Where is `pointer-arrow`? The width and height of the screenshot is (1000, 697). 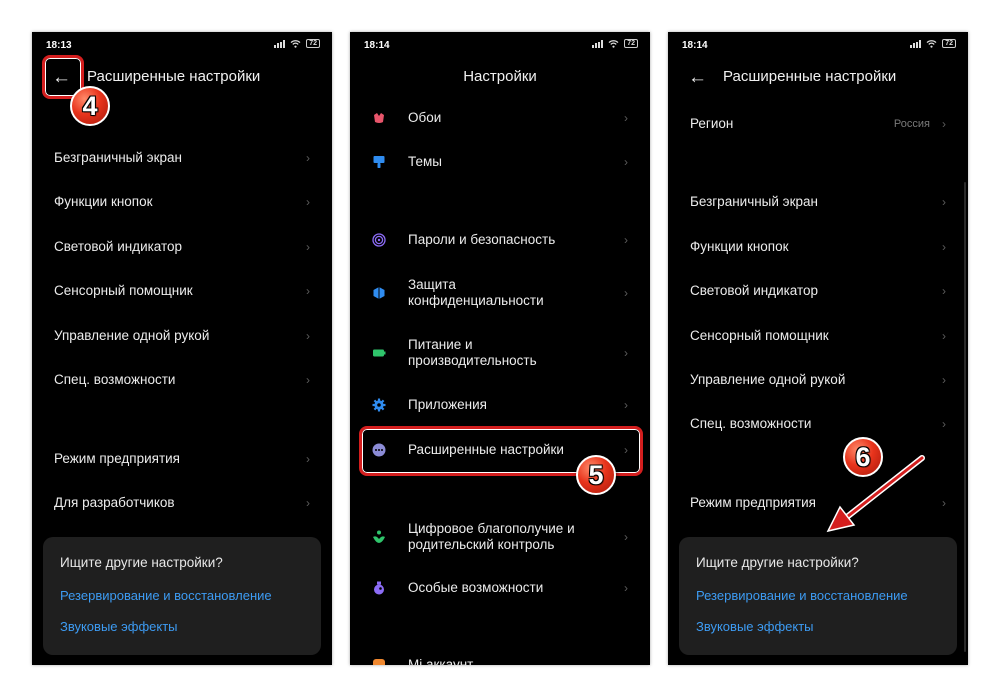 pointer-arrow is located at coordinates (875, 494).